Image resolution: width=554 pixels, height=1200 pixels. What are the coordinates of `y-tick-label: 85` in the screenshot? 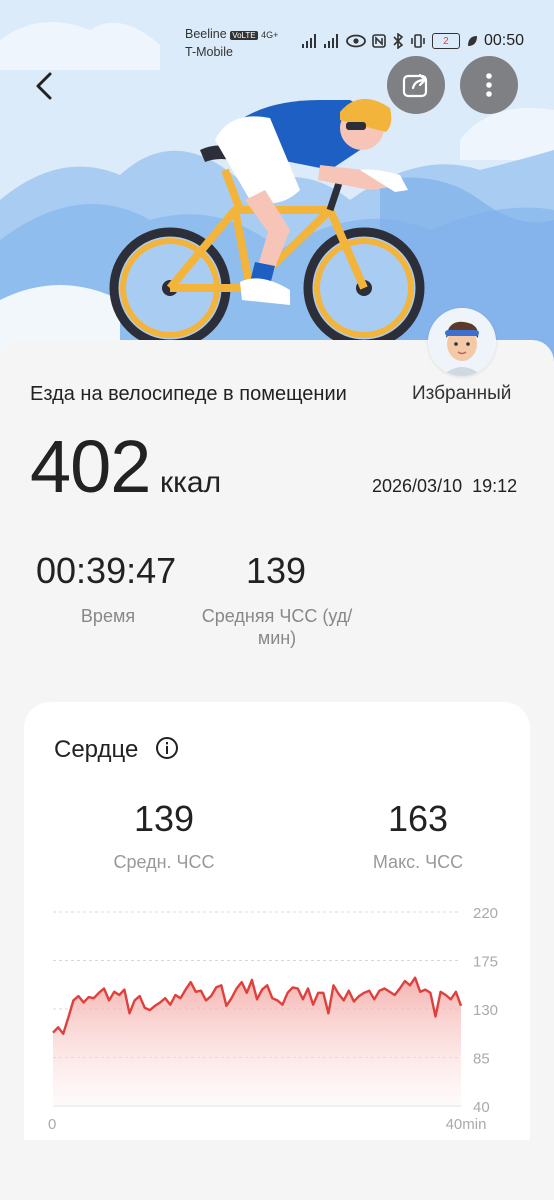 It's located at (481, 1059).